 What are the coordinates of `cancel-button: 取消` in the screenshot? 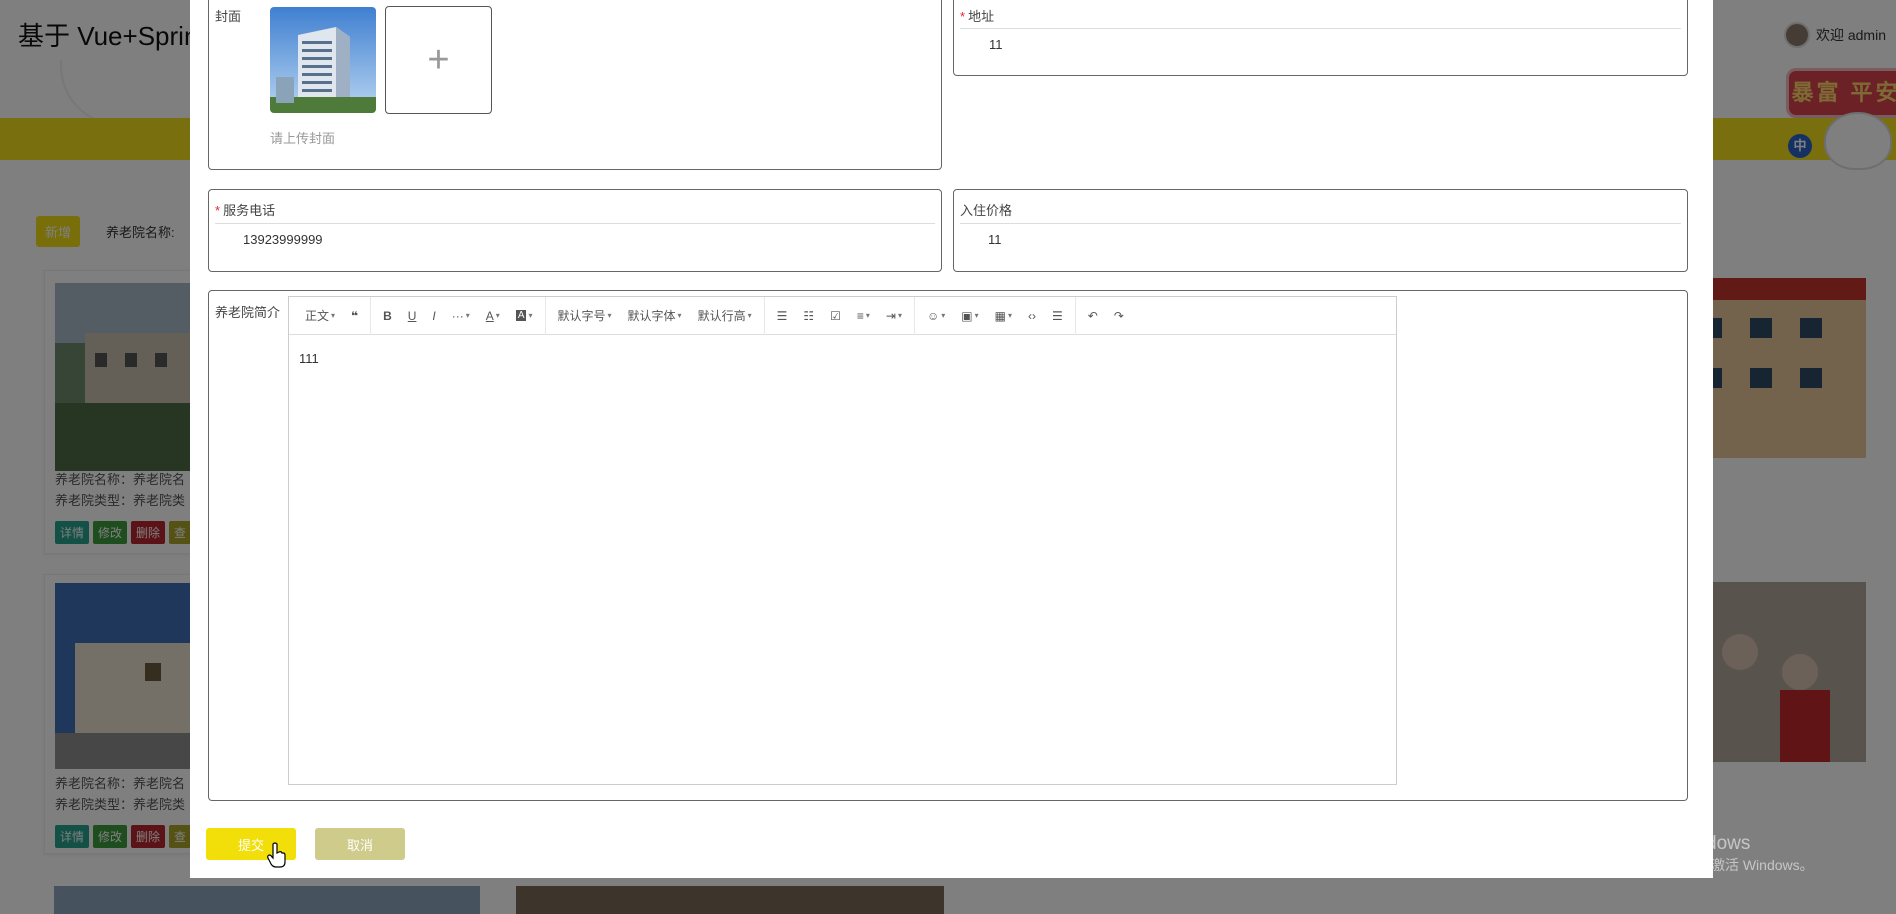 It's located at (360, 844).